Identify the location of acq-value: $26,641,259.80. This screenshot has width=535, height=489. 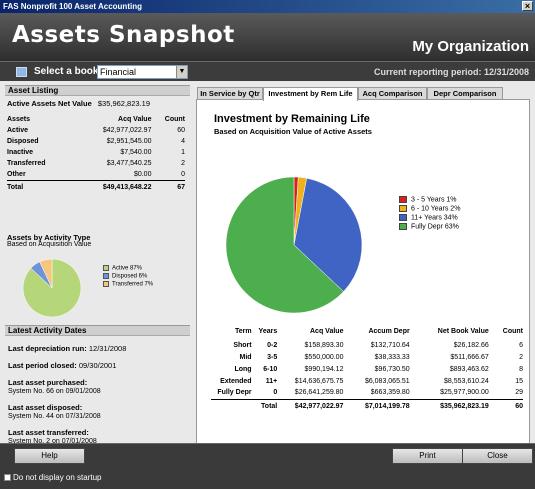
(319, 393).